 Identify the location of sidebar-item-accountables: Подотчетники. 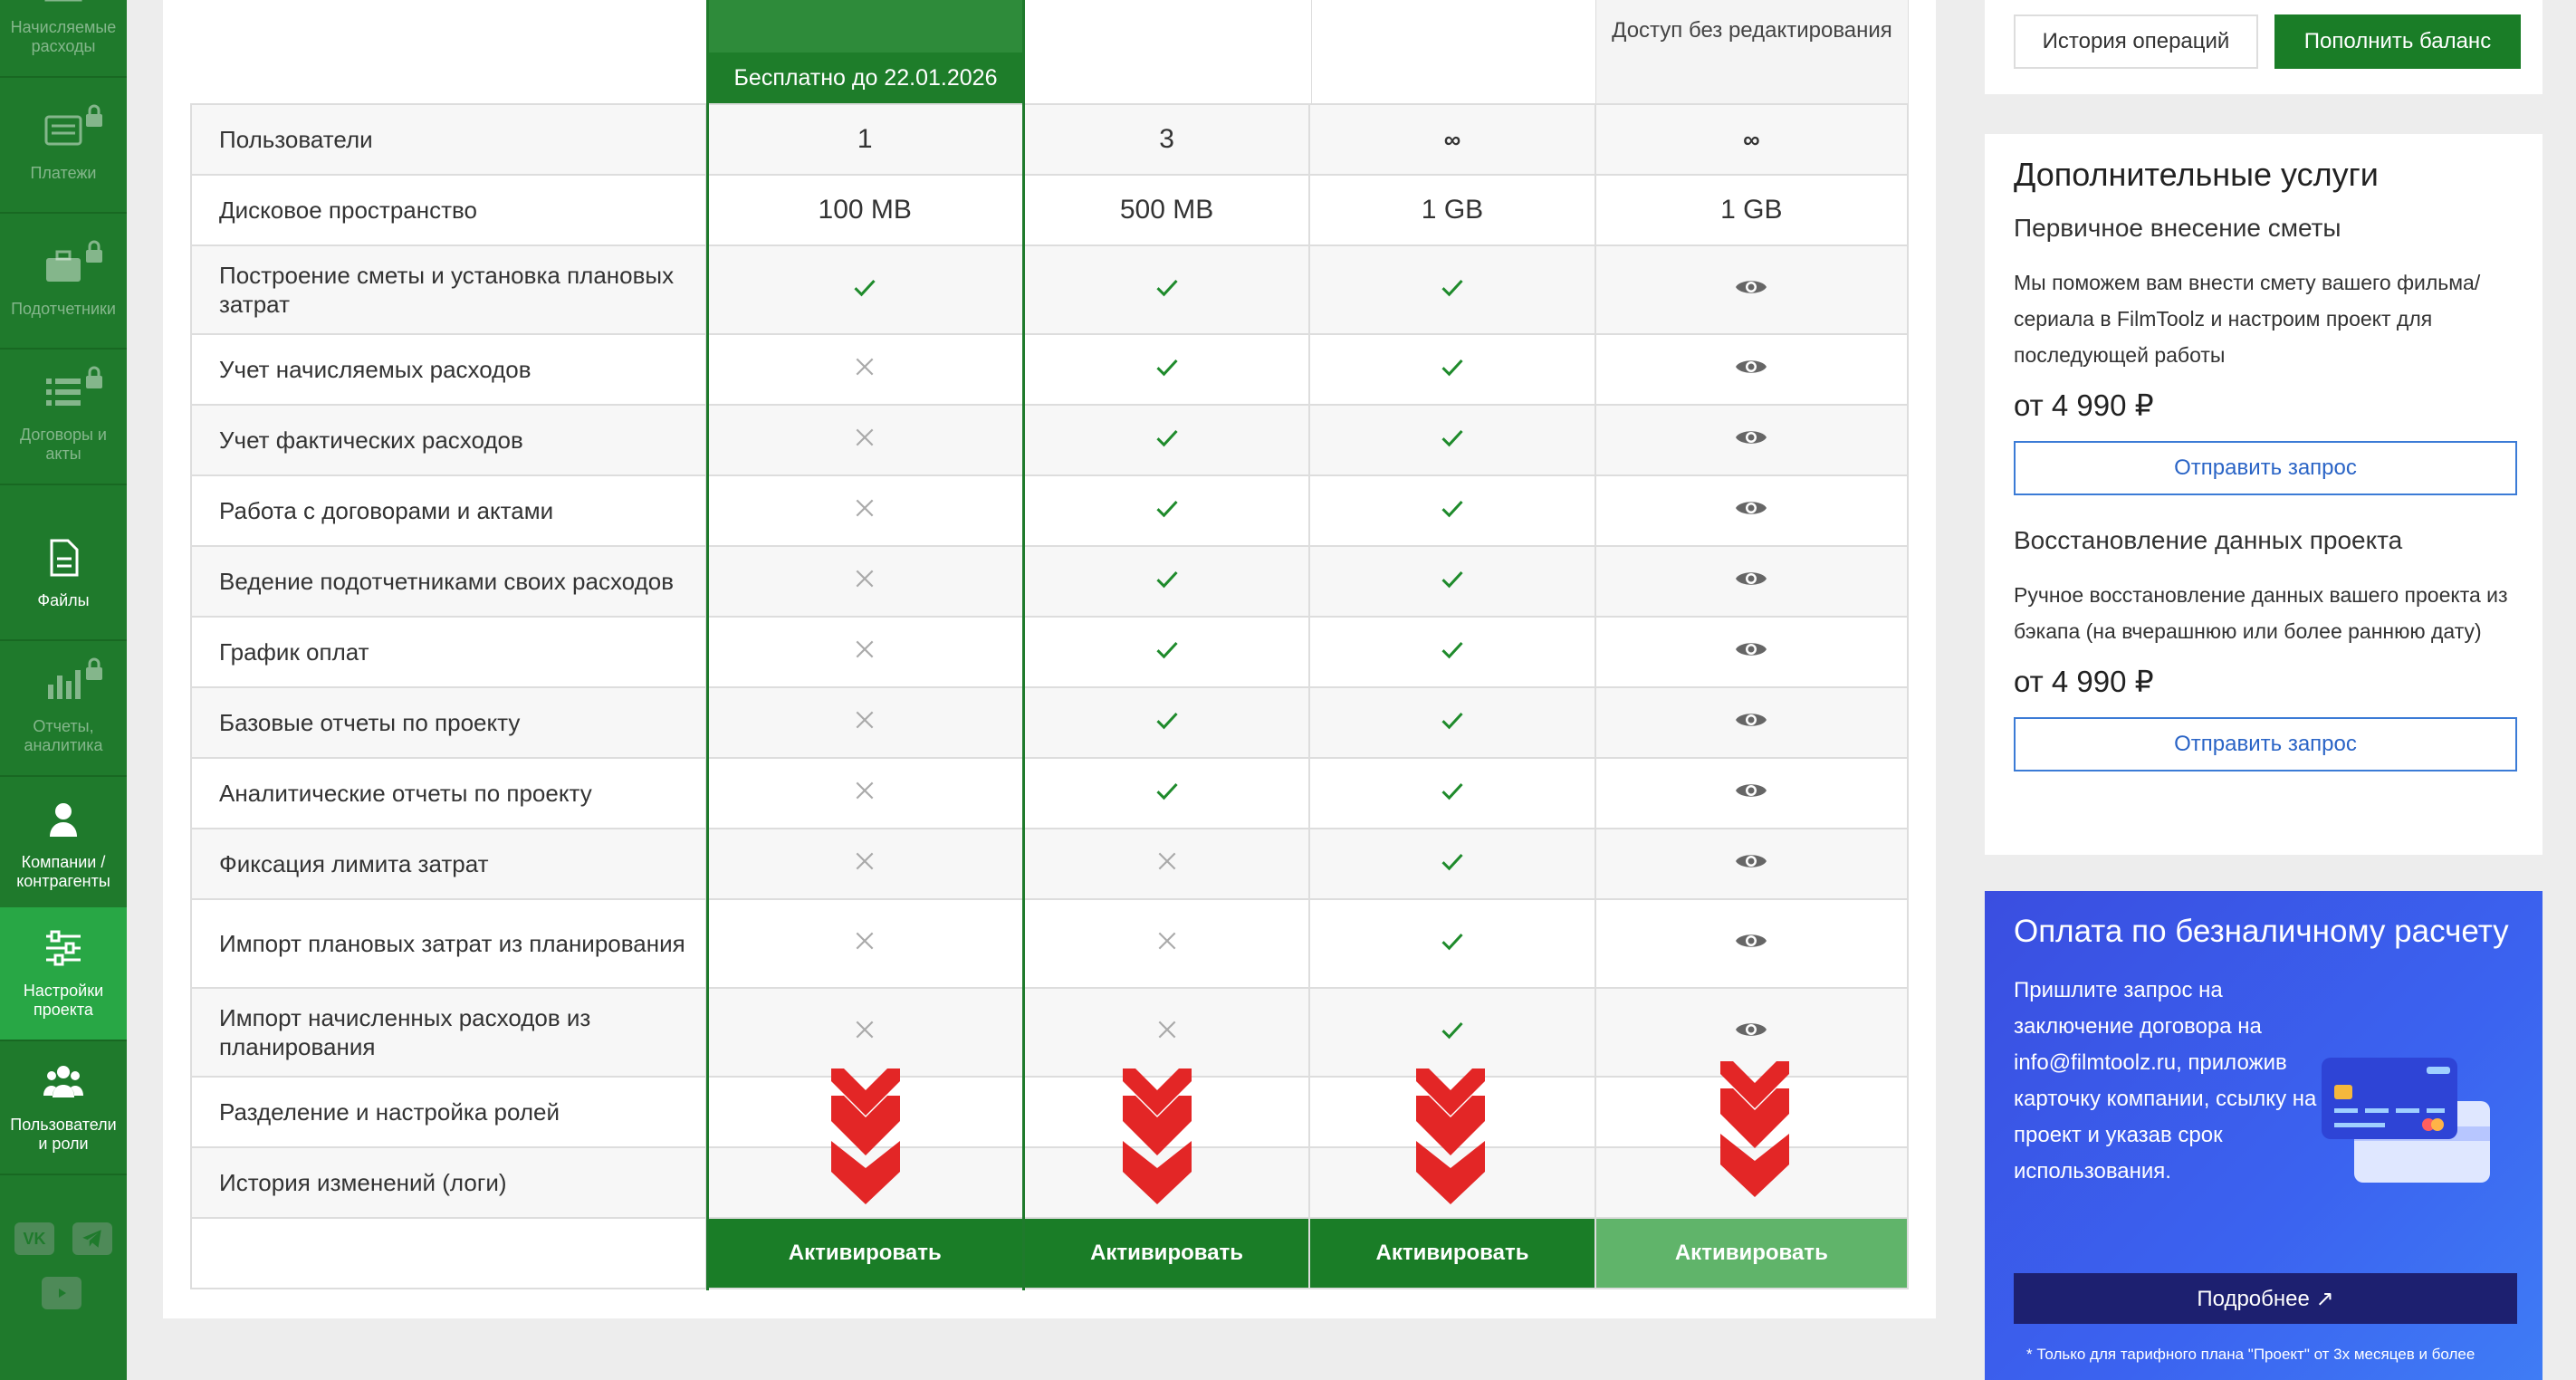
(63, 283).